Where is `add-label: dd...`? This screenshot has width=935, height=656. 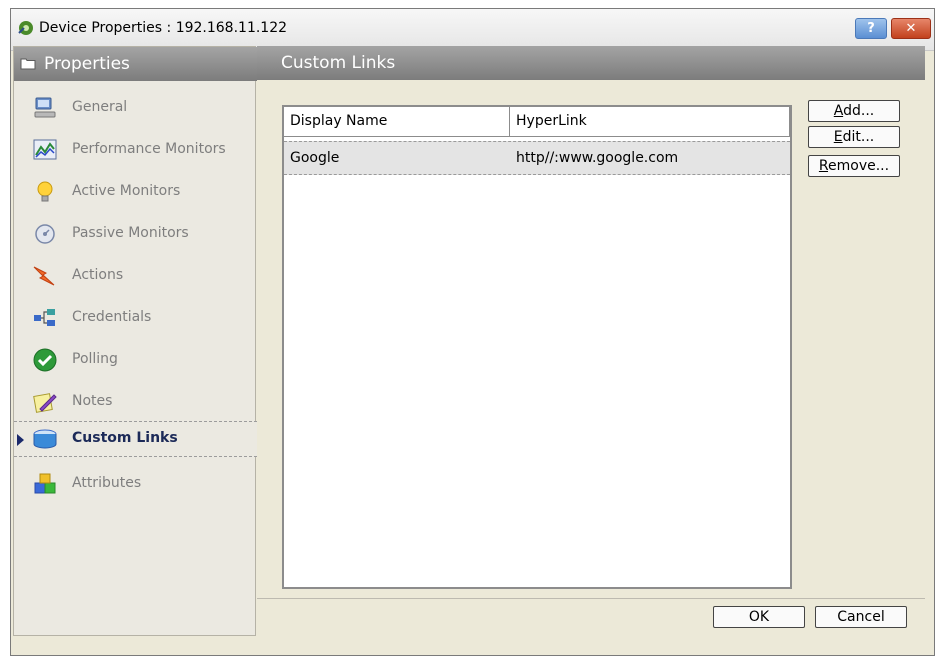 add-label: dd... is located at coordinates (859, 111).